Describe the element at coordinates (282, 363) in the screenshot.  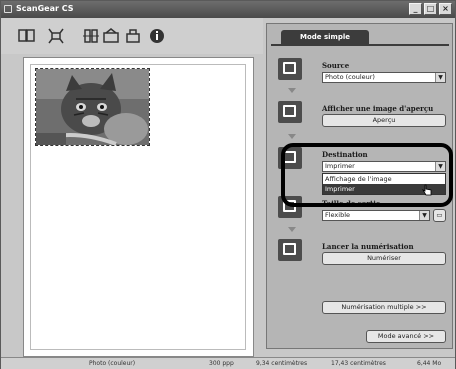
I see `status-width: 9,34 centimètres` at that location.